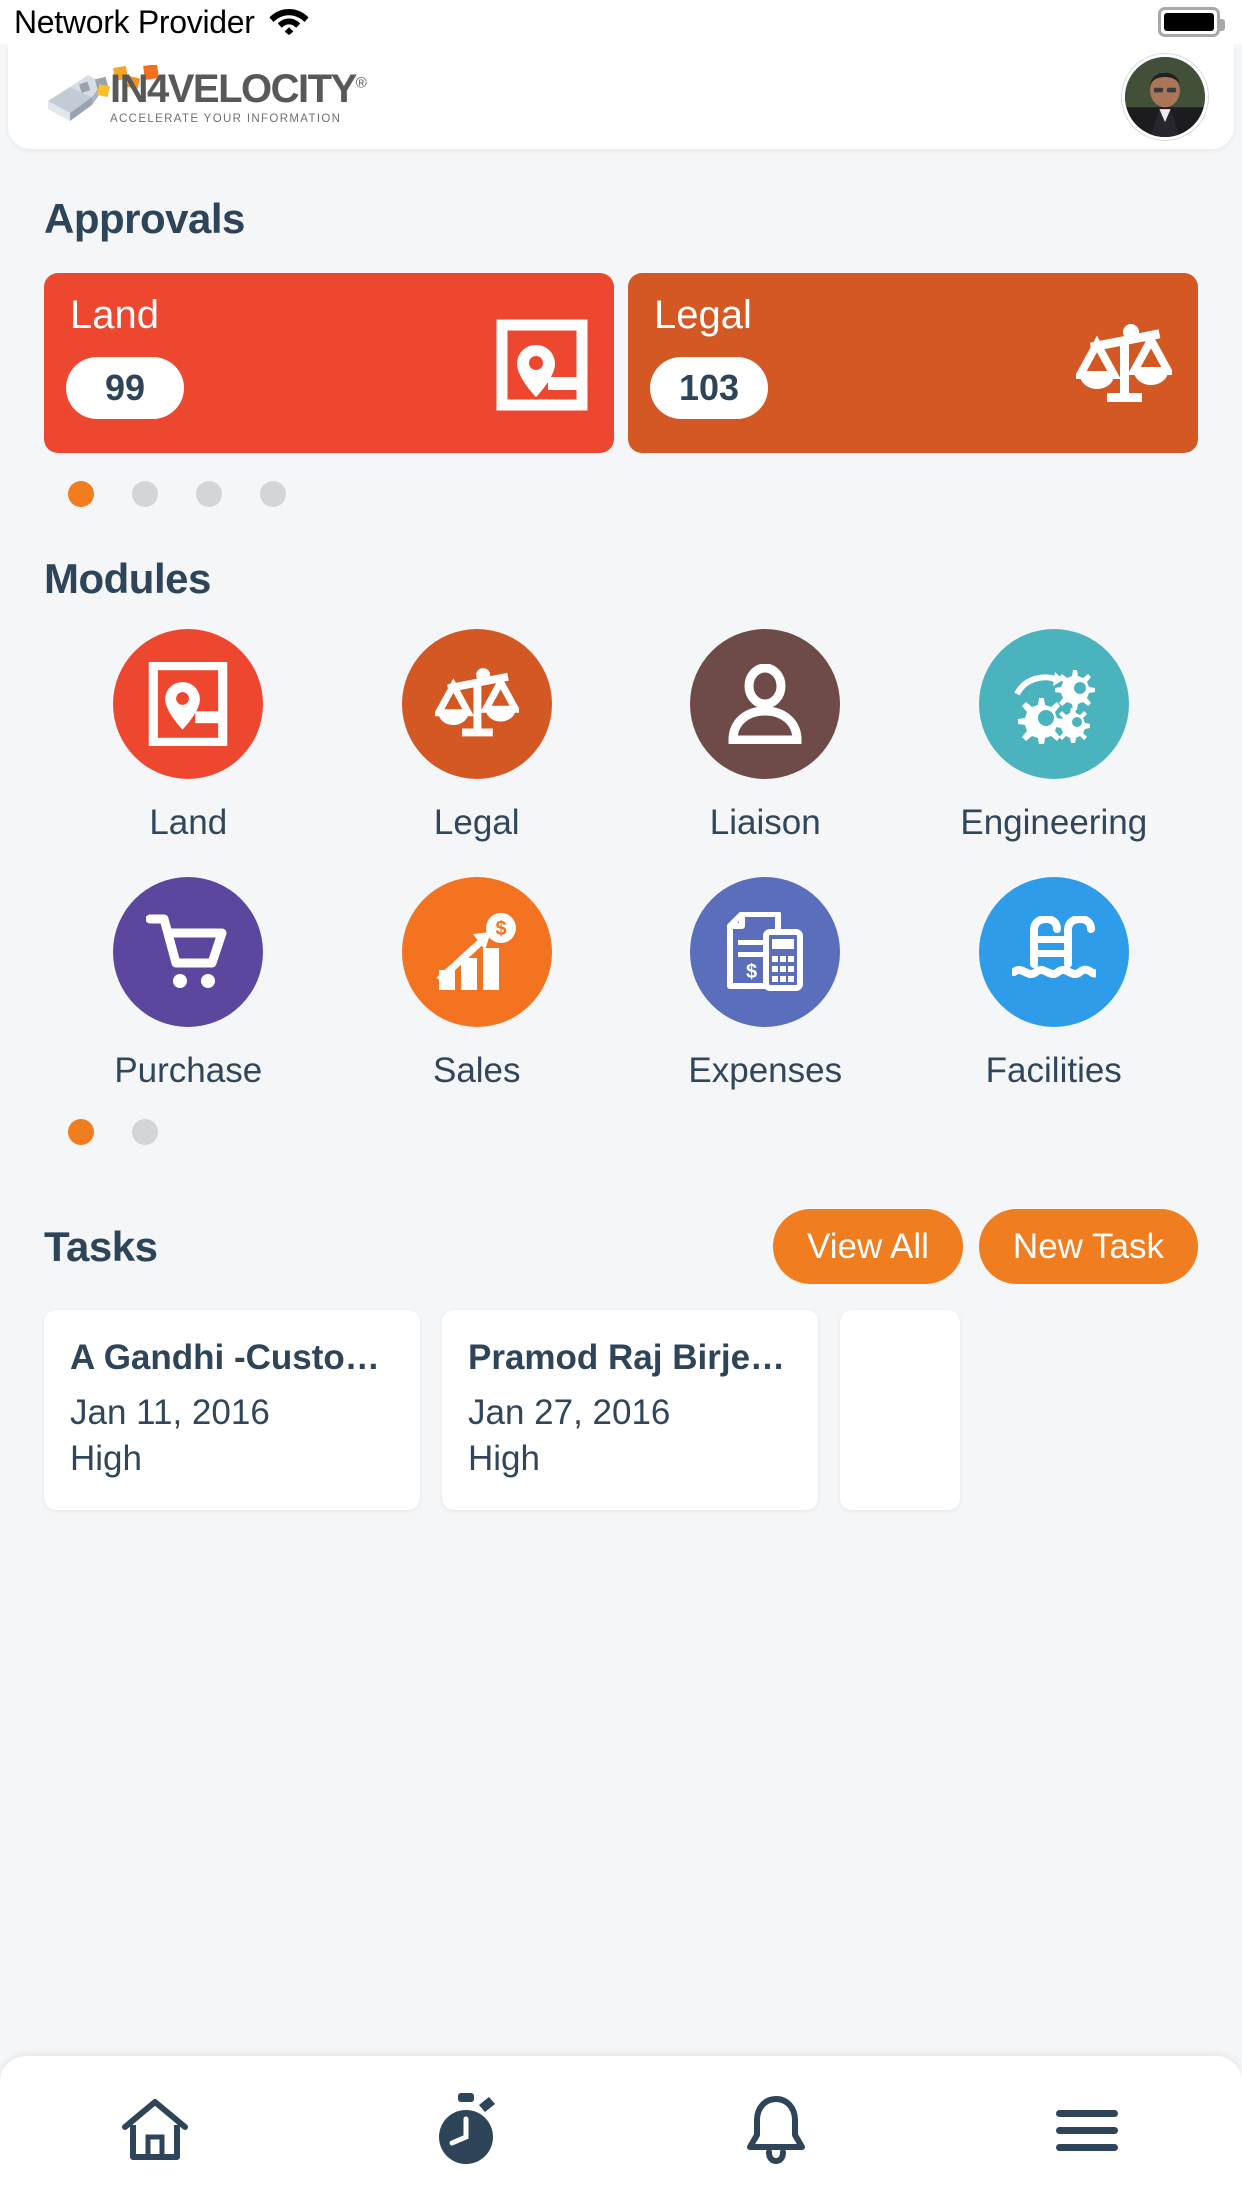 This screenshot has height=2208, width=1242. Describe the element at coordinates (127, 578) in the screenshot. I see `modules-title: Modules` at that location.